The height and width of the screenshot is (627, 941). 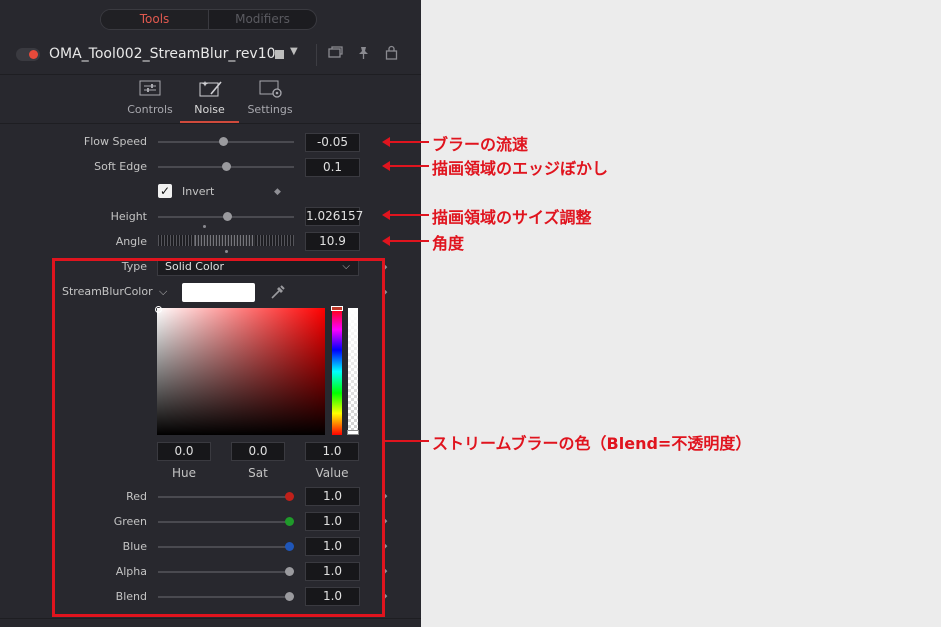 I want to click on wand-icon, so click(x=210, y=88).